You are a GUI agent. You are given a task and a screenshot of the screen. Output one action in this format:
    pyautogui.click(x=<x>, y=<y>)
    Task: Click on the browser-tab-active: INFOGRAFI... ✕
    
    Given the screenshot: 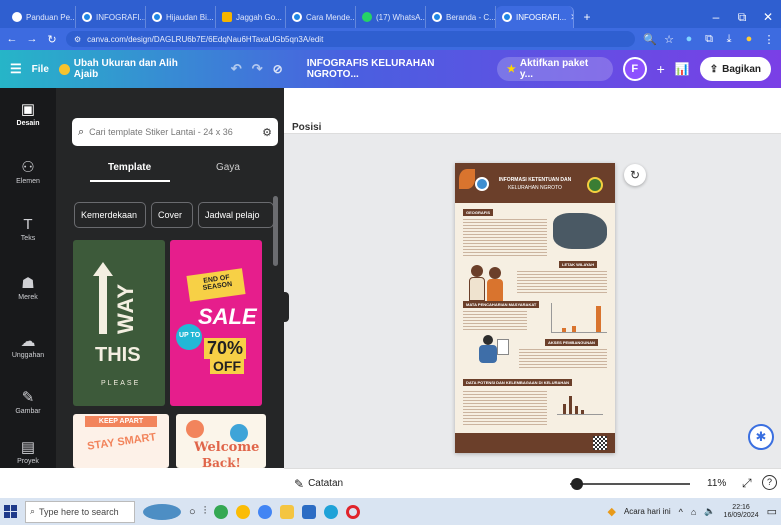 What is the action you would take?
    pyautogui.click(x=535, y=17)
    